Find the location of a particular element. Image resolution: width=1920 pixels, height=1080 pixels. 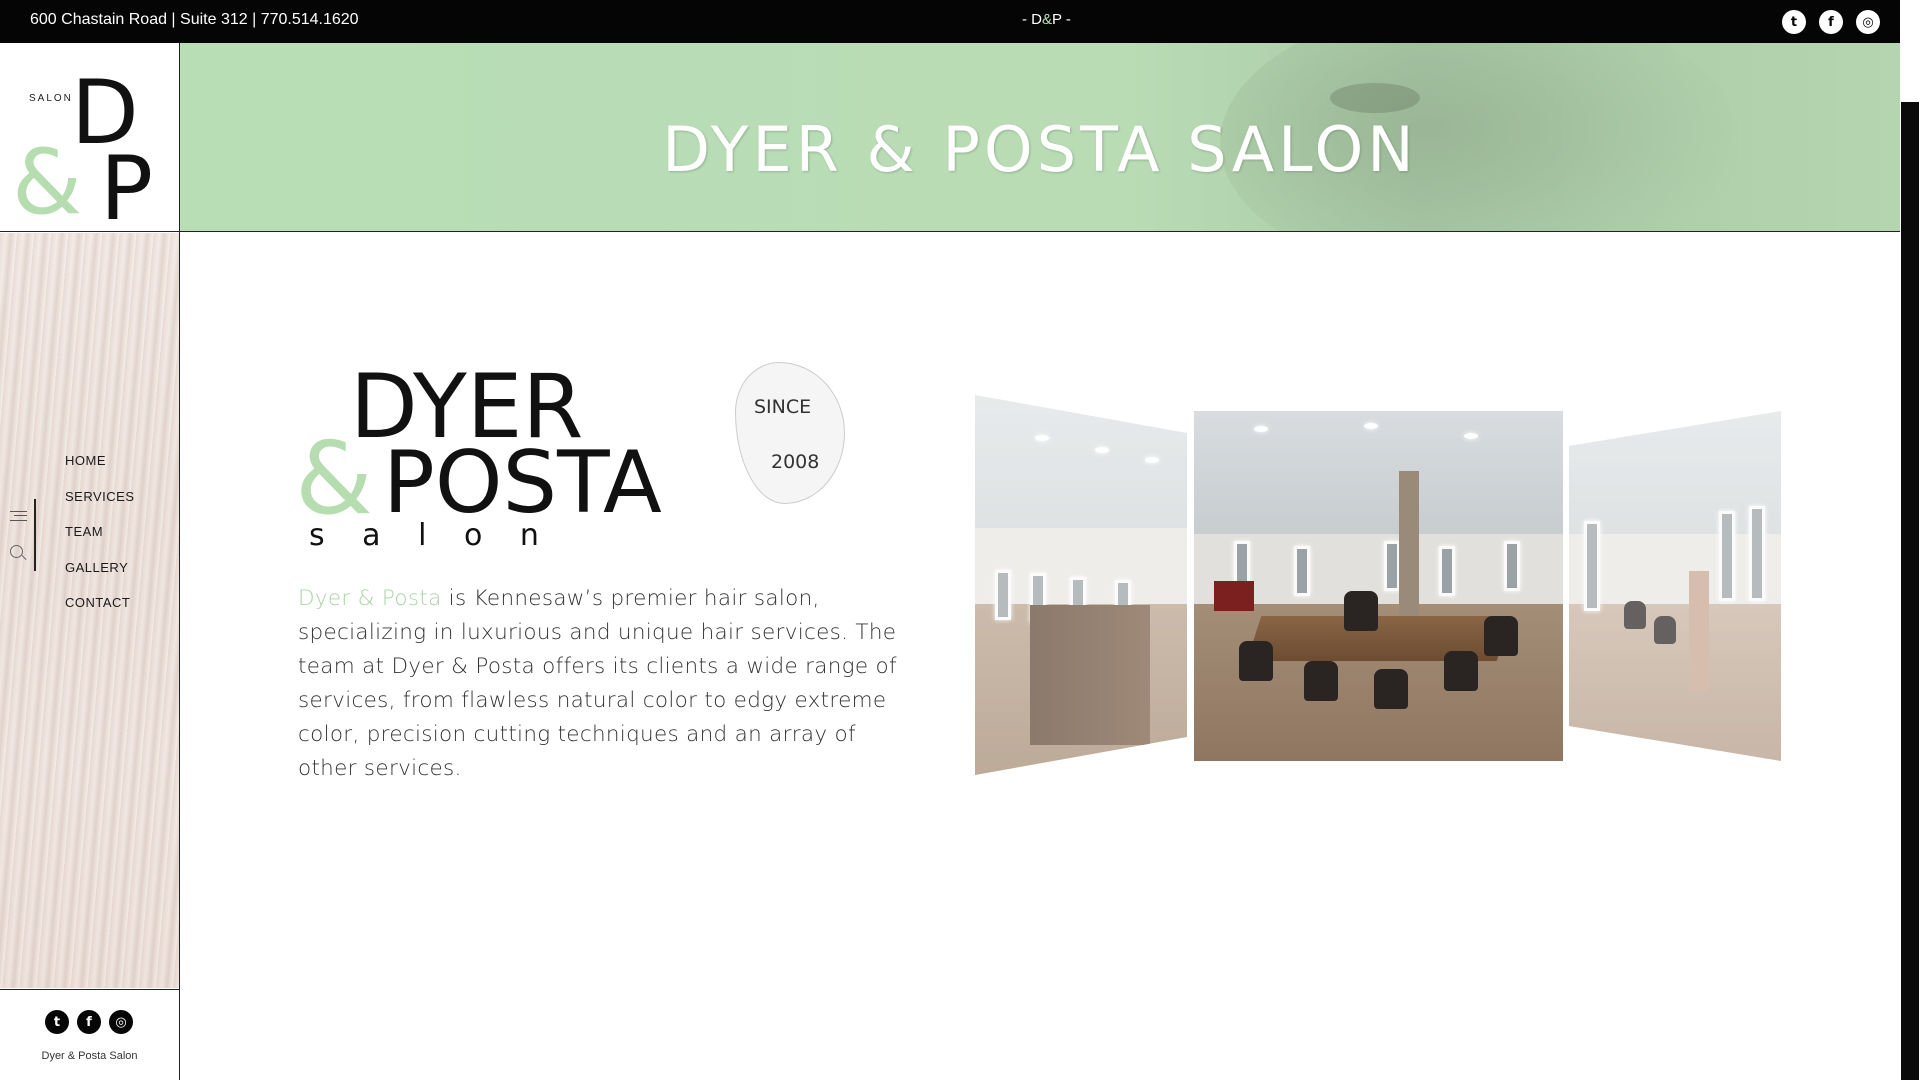

main-nav: HOME SERVICES TEAM GALLERY CONTACT is located at coordinates (100, 542).